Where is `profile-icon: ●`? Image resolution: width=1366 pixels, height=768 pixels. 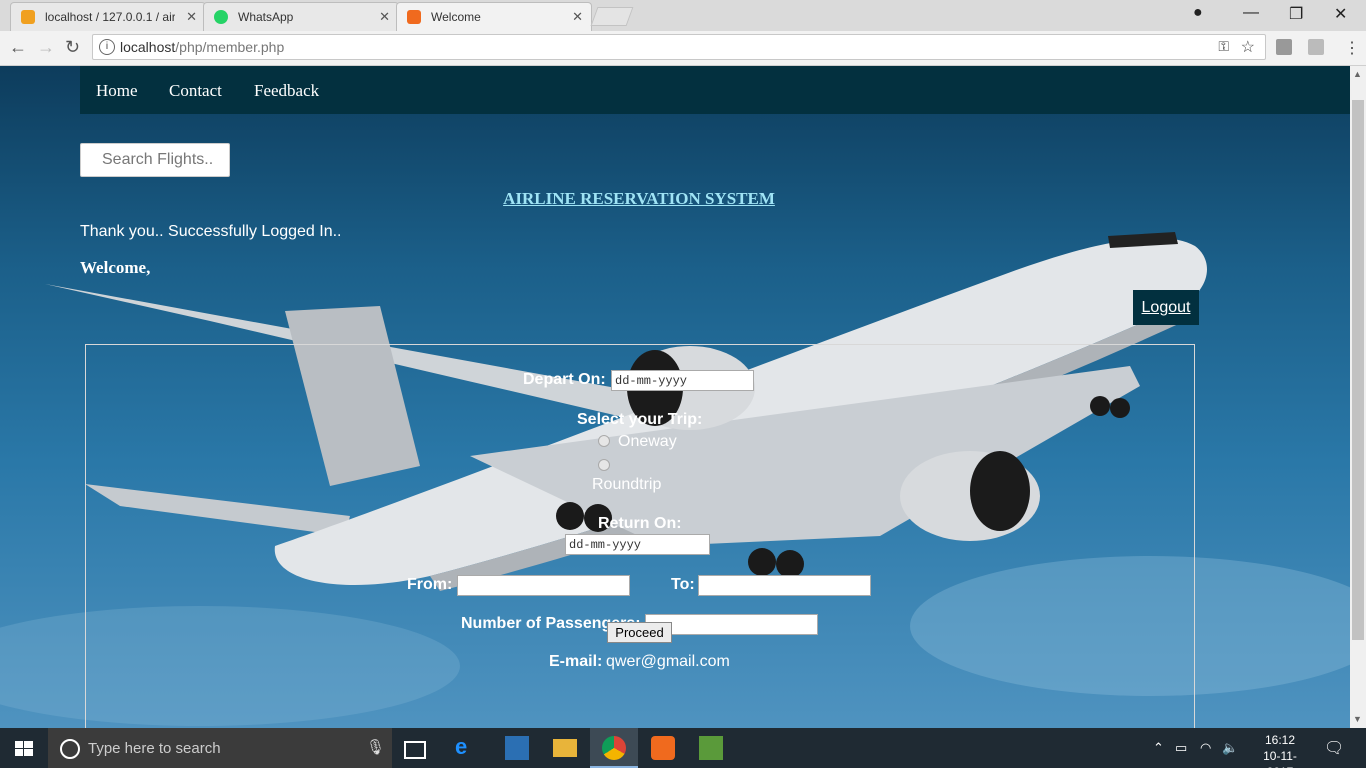 profile-icon: ● is located at coordinates (1198, 13).